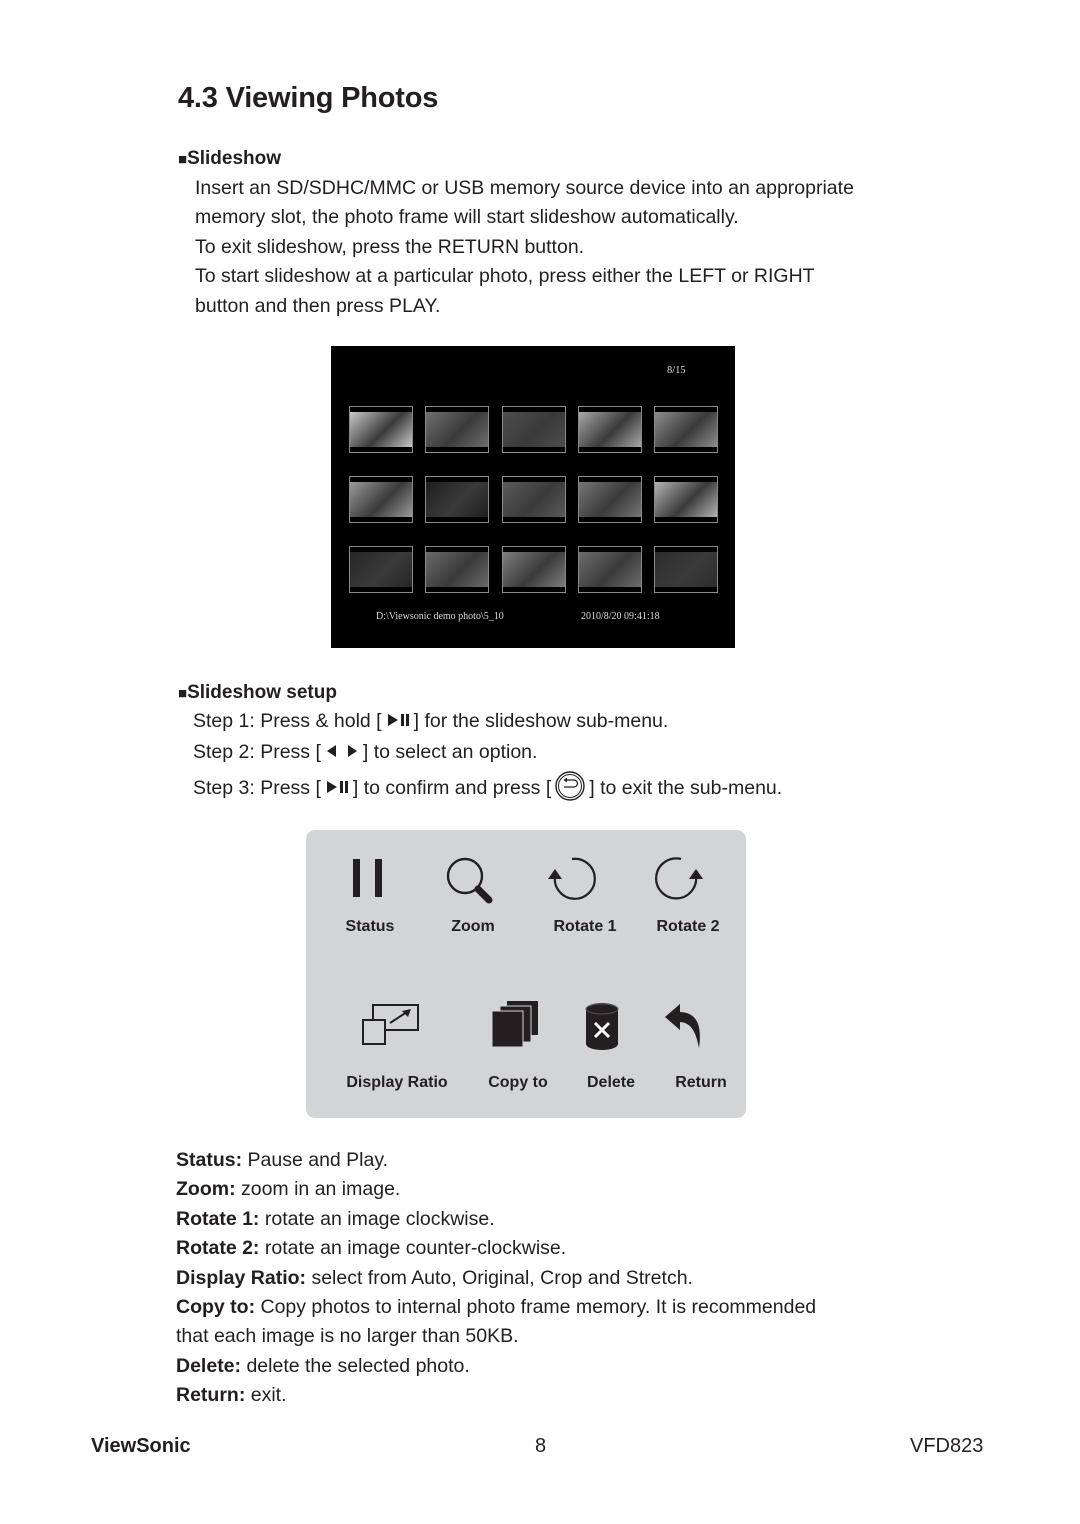  Describe the element at coordinates (688, 926) in the screenshot. I see `menu-item-label: Rotate 2` at that location.